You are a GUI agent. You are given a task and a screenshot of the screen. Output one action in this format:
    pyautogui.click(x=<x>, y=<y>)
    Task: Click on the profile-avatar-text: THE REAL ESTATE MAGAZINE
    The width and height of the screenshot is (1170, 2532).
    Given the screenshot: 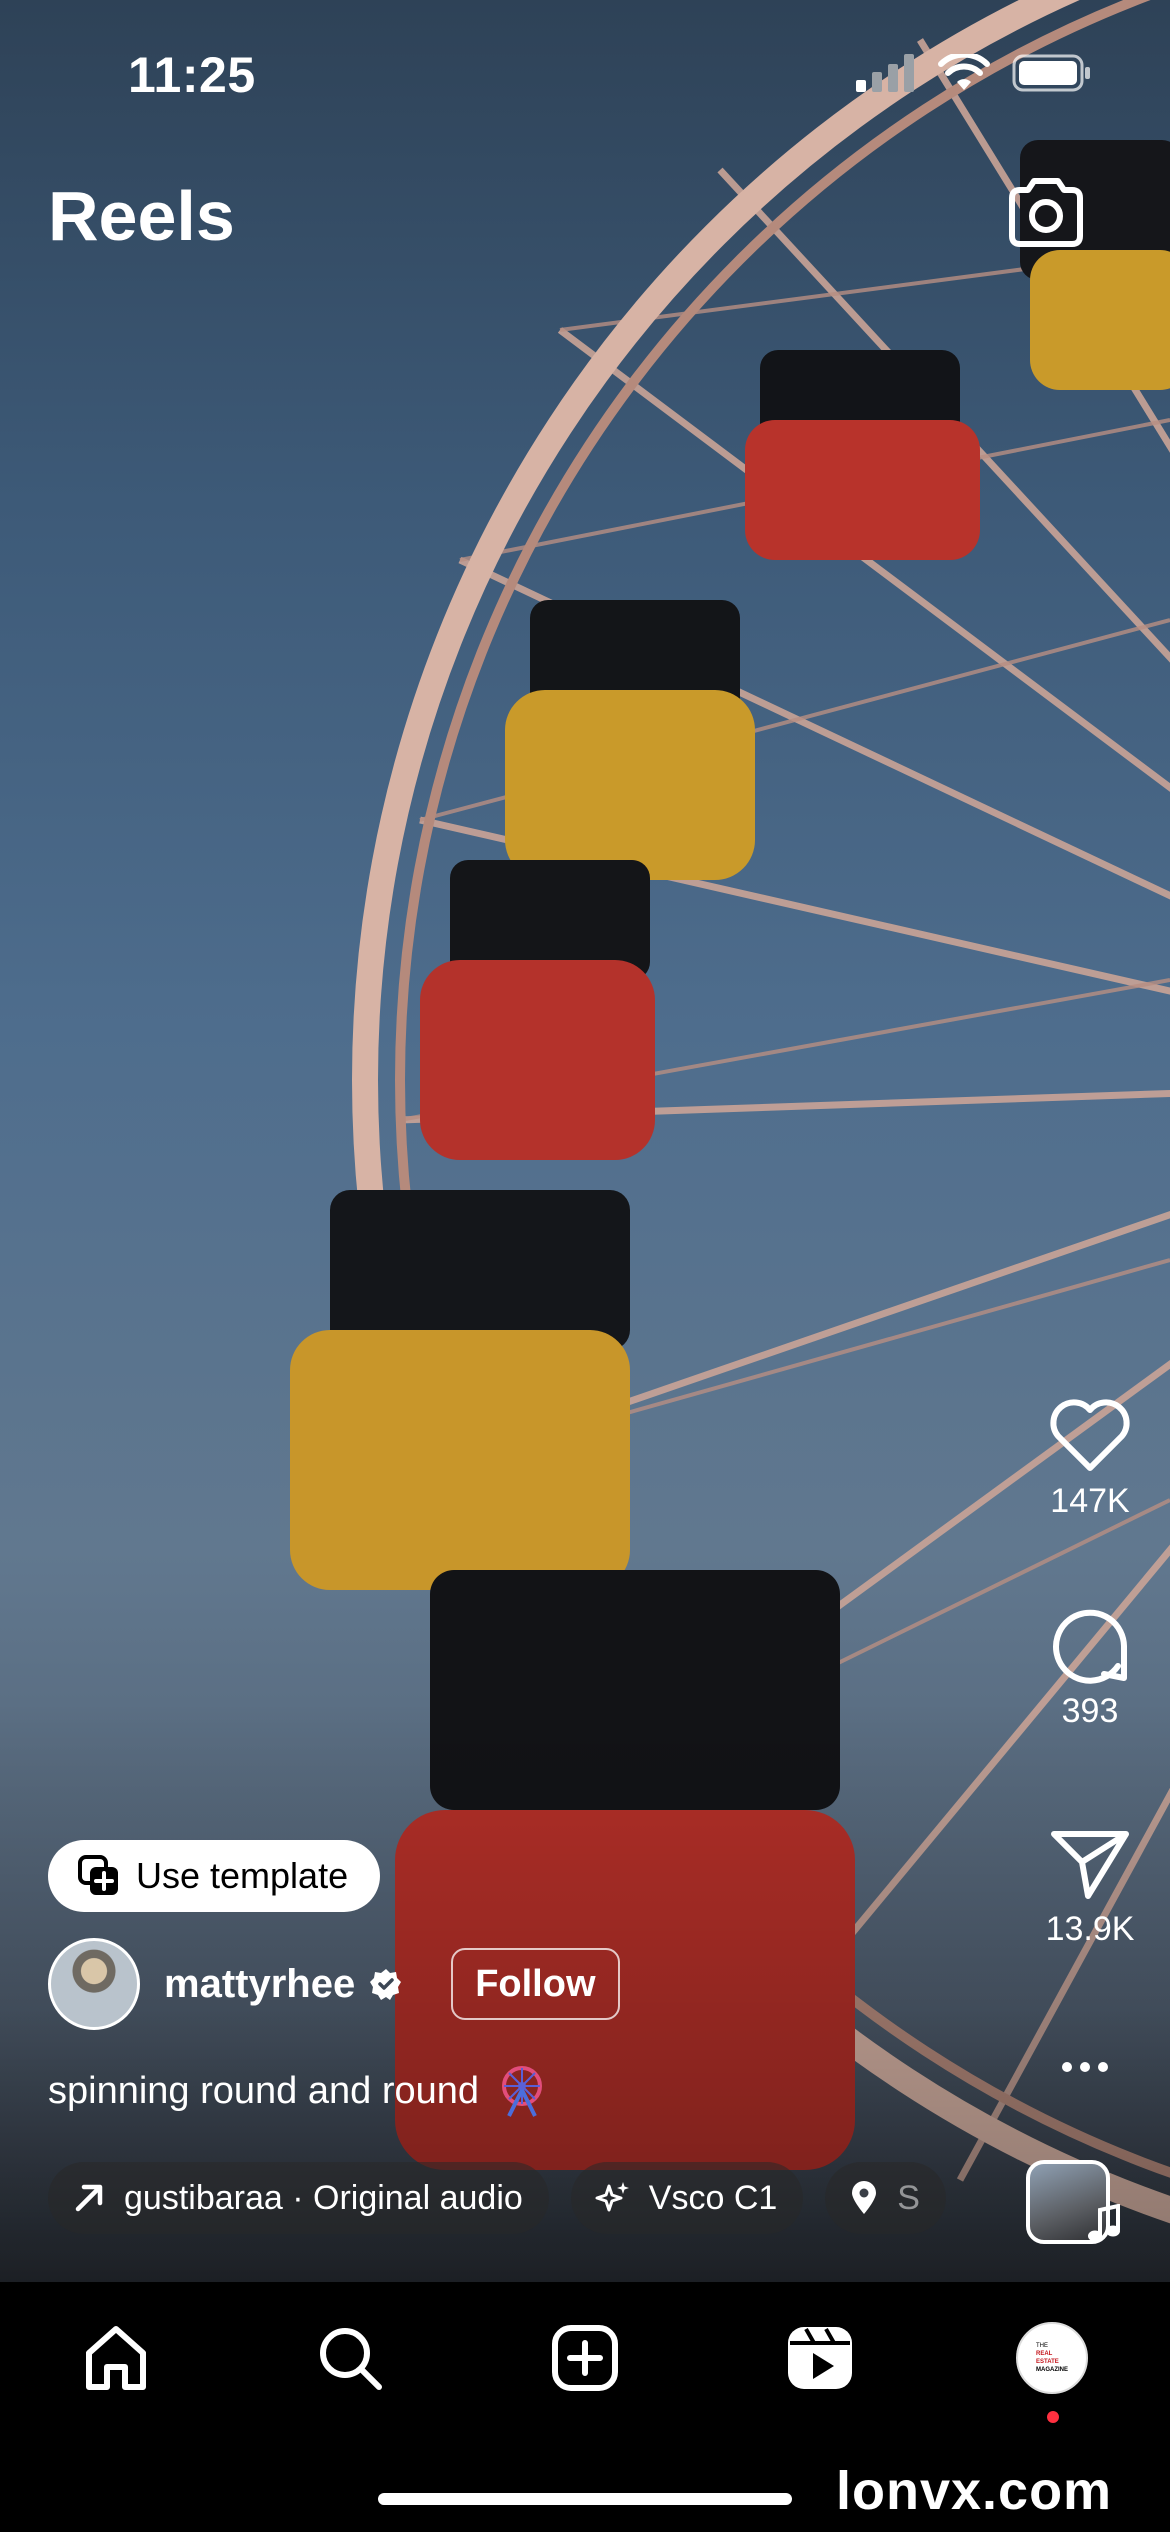 What is the action you would take?
    pyautogui.click(x=1052, y=2358)
    